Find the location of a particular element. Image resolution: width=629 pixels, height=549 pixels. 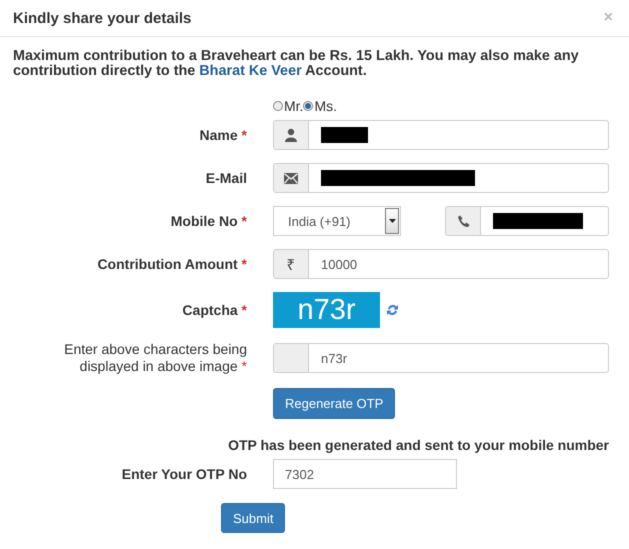

caret-icon is located at coordinates (392, 221).